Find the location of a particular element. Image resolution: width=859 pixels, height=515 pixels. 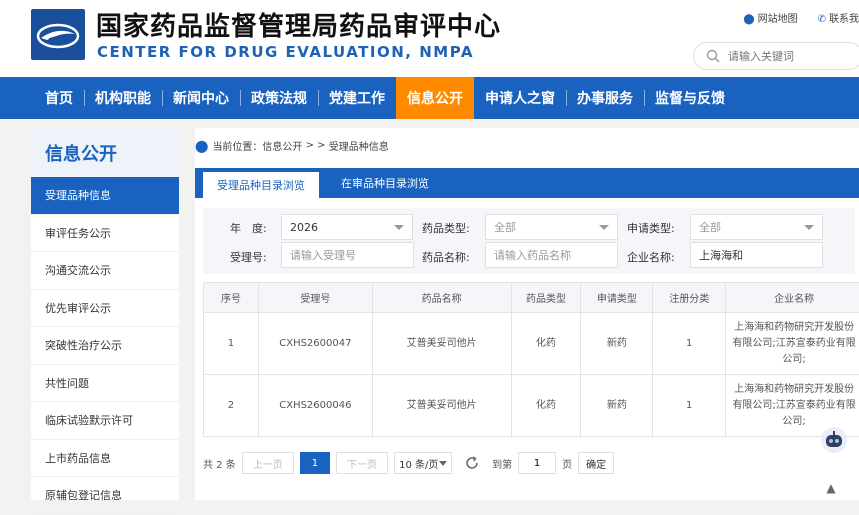

goto-label: 到第 is located at coordinates (502, 463).